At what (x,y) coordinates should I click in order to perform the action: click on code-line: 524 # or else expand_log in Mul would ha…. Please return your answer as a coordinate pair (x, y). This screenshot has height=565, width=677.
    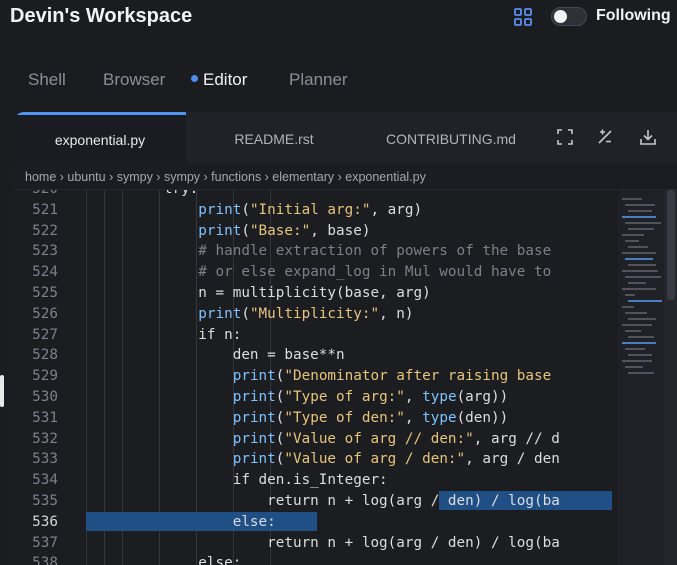
    Looking at the image, I should click on (345, 272).